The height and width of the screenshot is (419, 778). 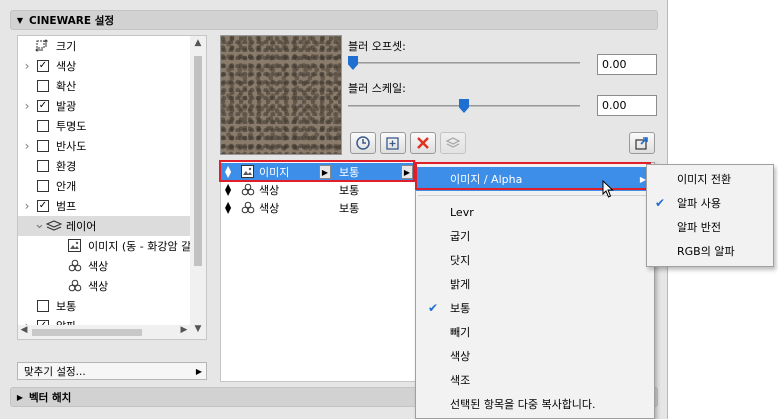 I want to click on menu-item-label: 보통, so click(x=460, y=308).